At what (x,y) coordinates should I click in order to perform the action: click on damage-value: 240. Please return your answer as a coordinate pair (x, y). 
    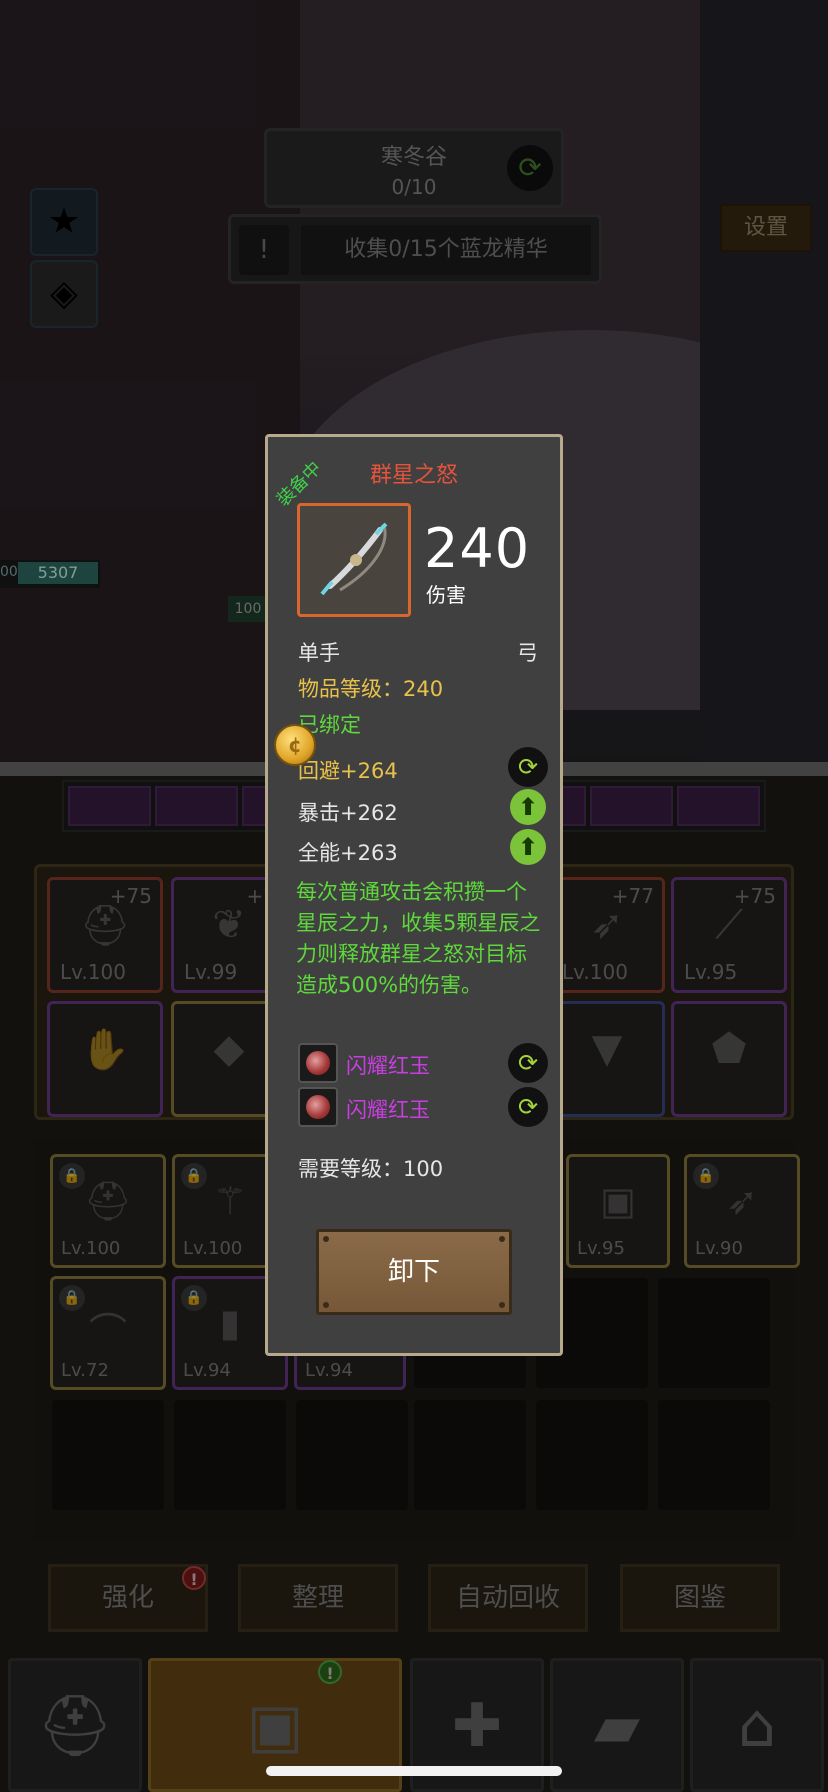
    Looking at the image, I should click on (477, 548).